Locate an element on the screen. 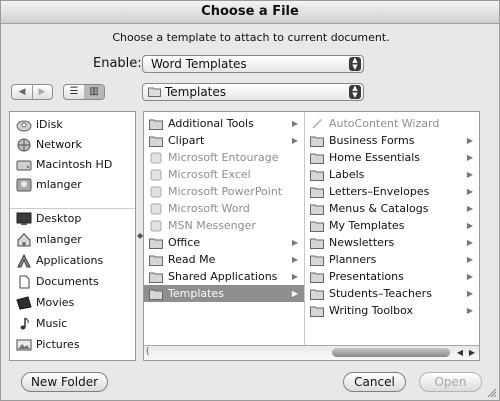 The image size is (500, 401). horizontal-scrollbar: ( ◀ ▶ is located at coordinates (311, 352).